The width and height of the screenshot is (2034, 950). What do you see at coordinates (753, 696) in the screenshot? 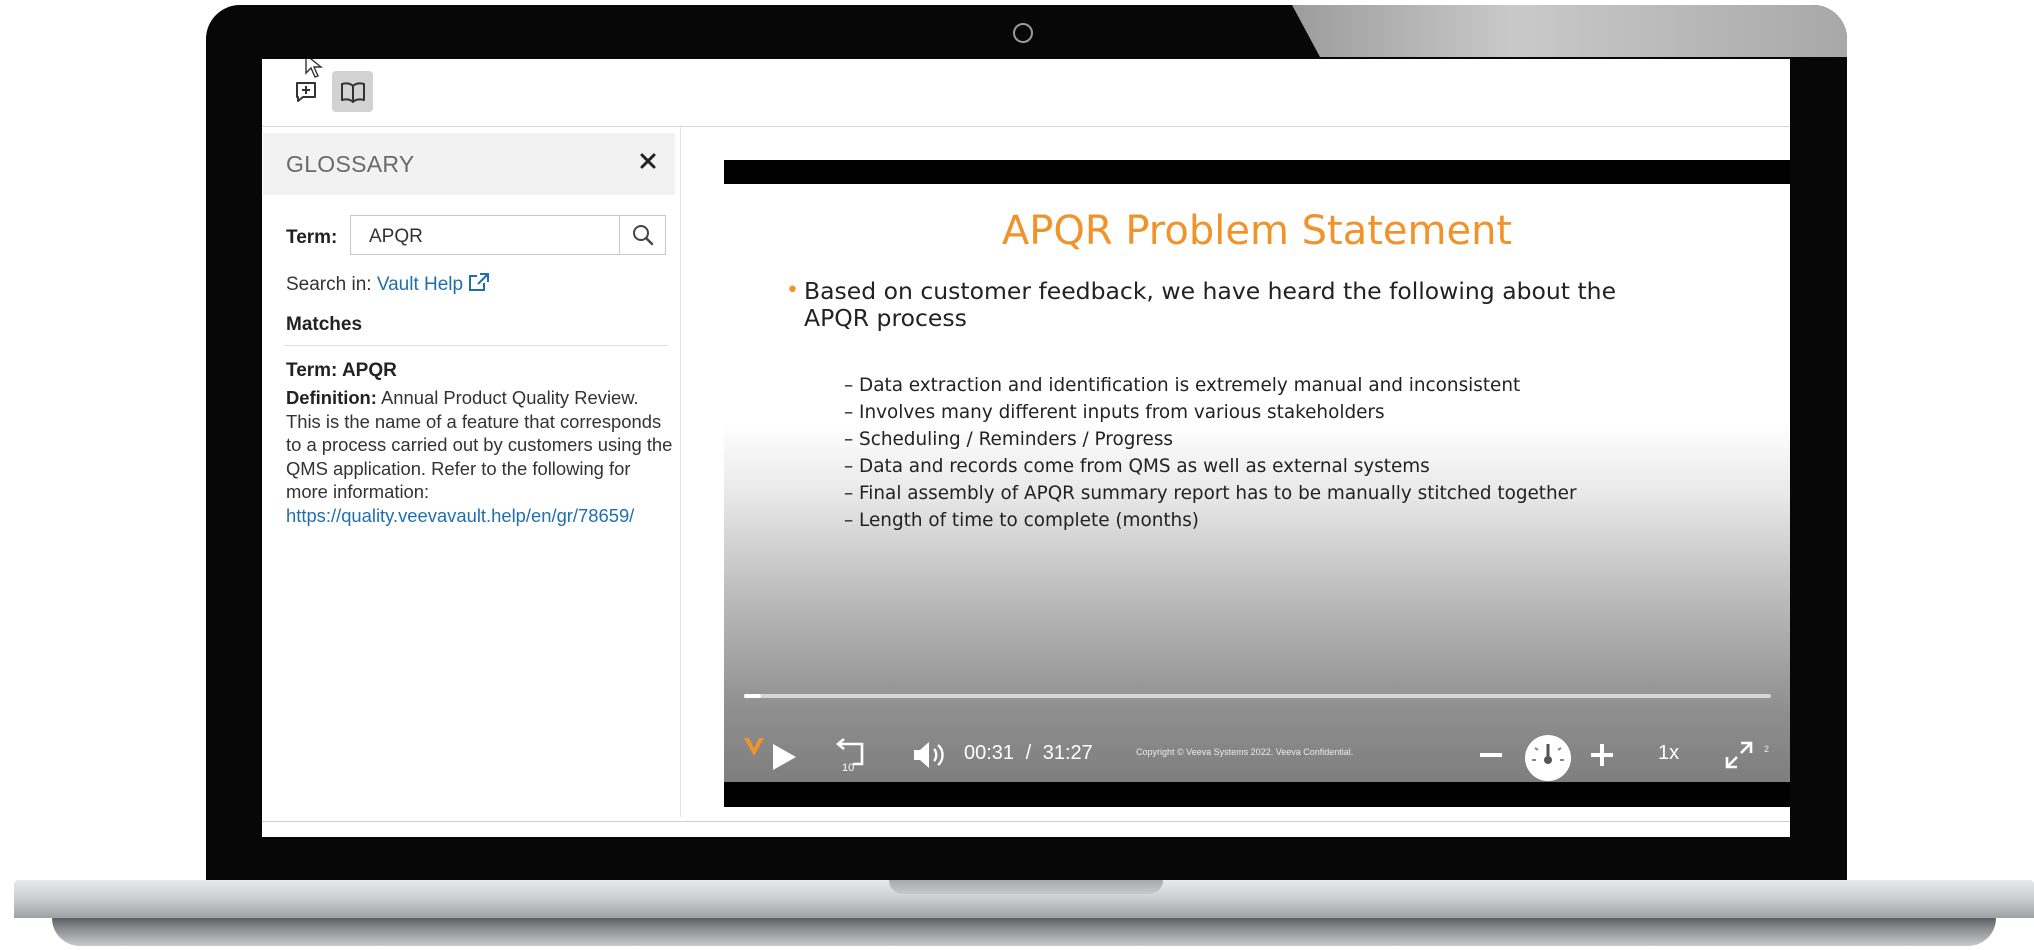
I see `seek-bar-progress` at bounding box center [753, 696].